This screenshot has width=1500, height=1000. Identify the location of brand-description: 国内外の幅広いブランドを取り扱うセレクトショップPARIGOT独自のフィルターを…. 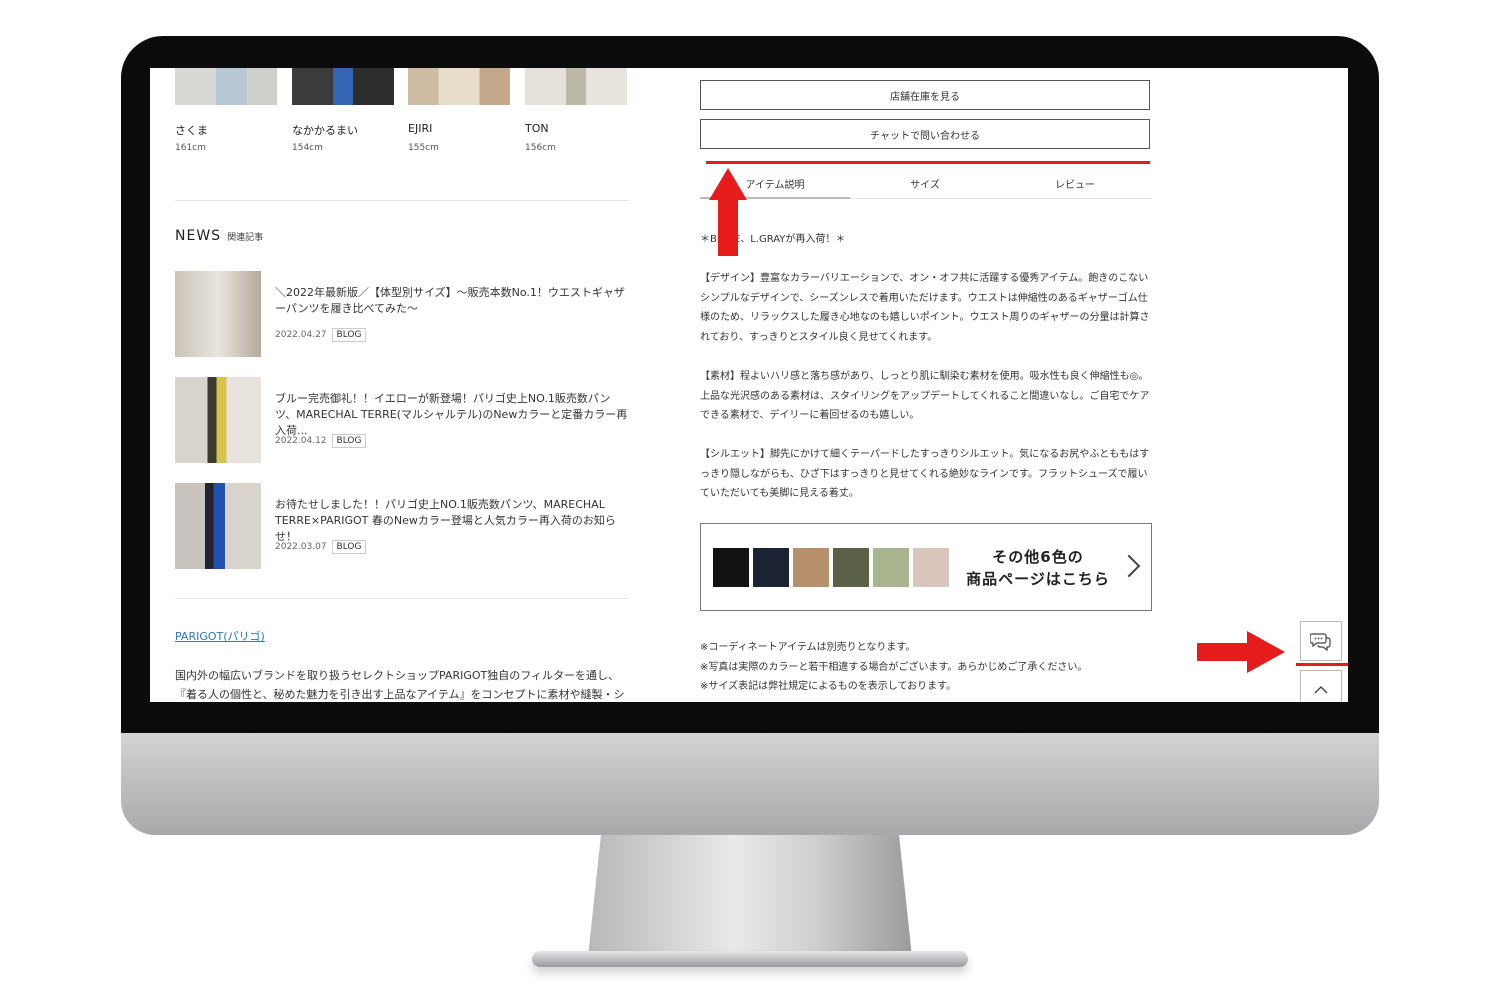
(400, 685).